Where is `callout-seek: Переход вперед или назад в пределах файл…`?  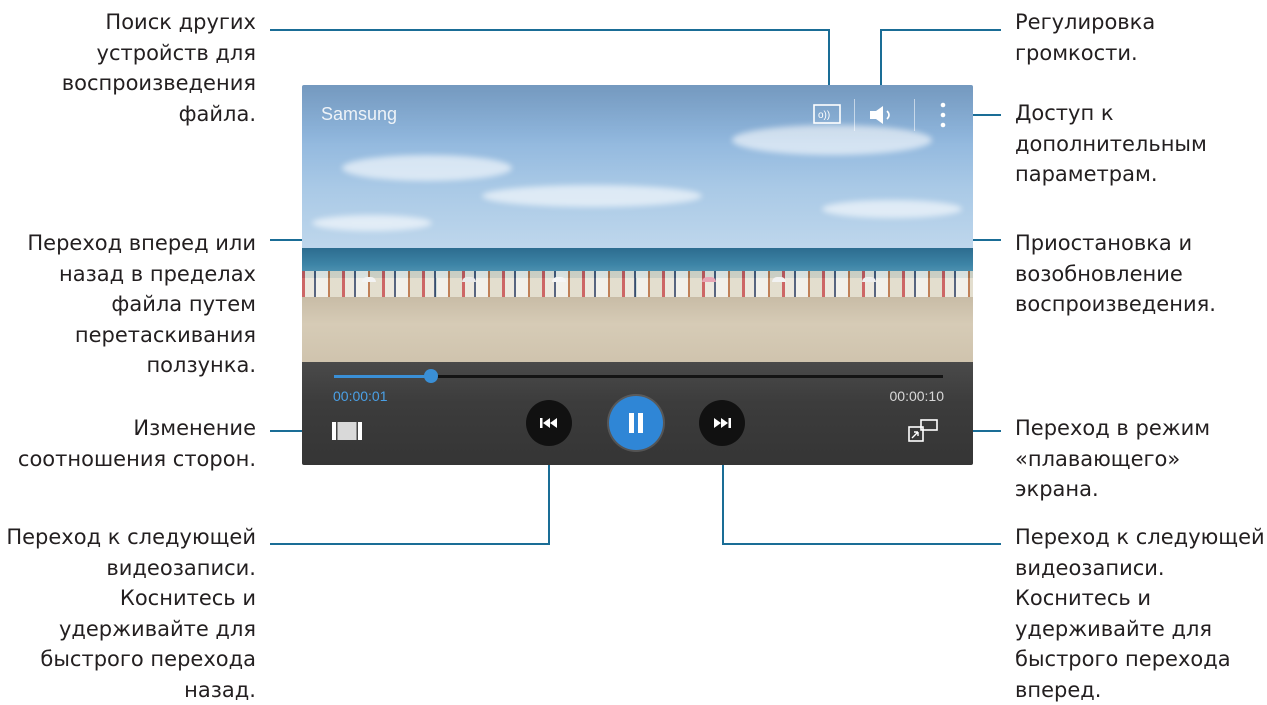
callout-seek: Переход вперед или назад в пределах файл… is located at coordinates (141, 304).